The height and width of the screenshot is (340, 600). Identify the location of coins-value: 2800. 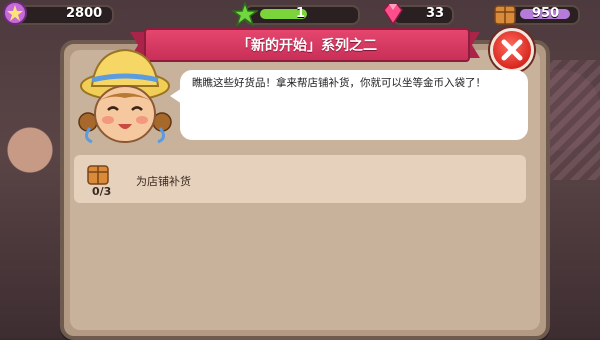
(84, 13).